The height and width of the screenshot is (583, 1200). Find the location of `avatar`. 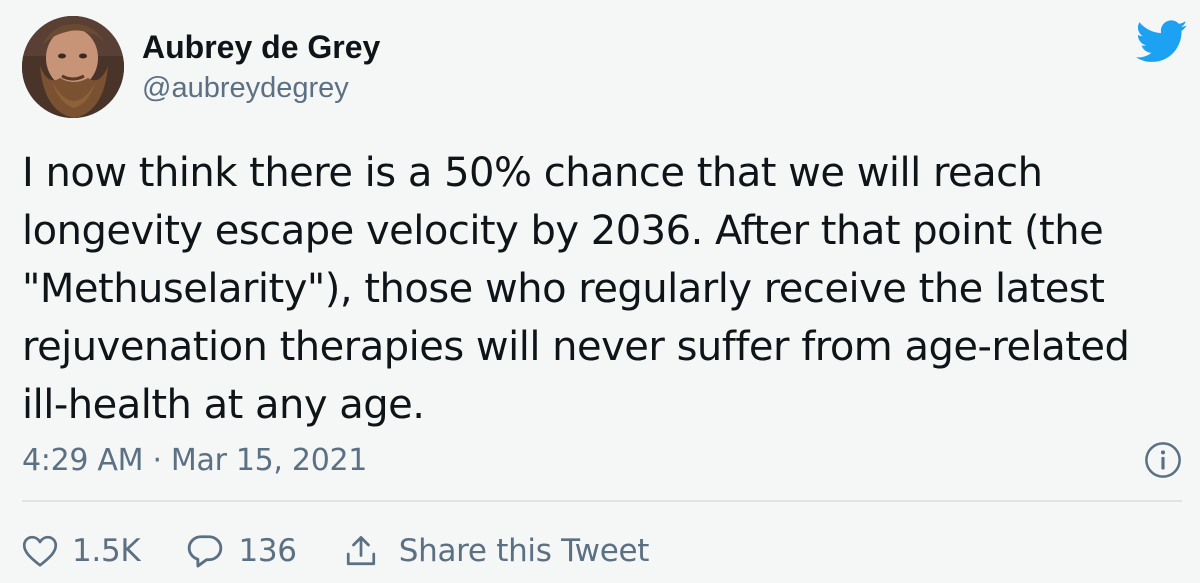

avatar is located at coordinates (73, 67).